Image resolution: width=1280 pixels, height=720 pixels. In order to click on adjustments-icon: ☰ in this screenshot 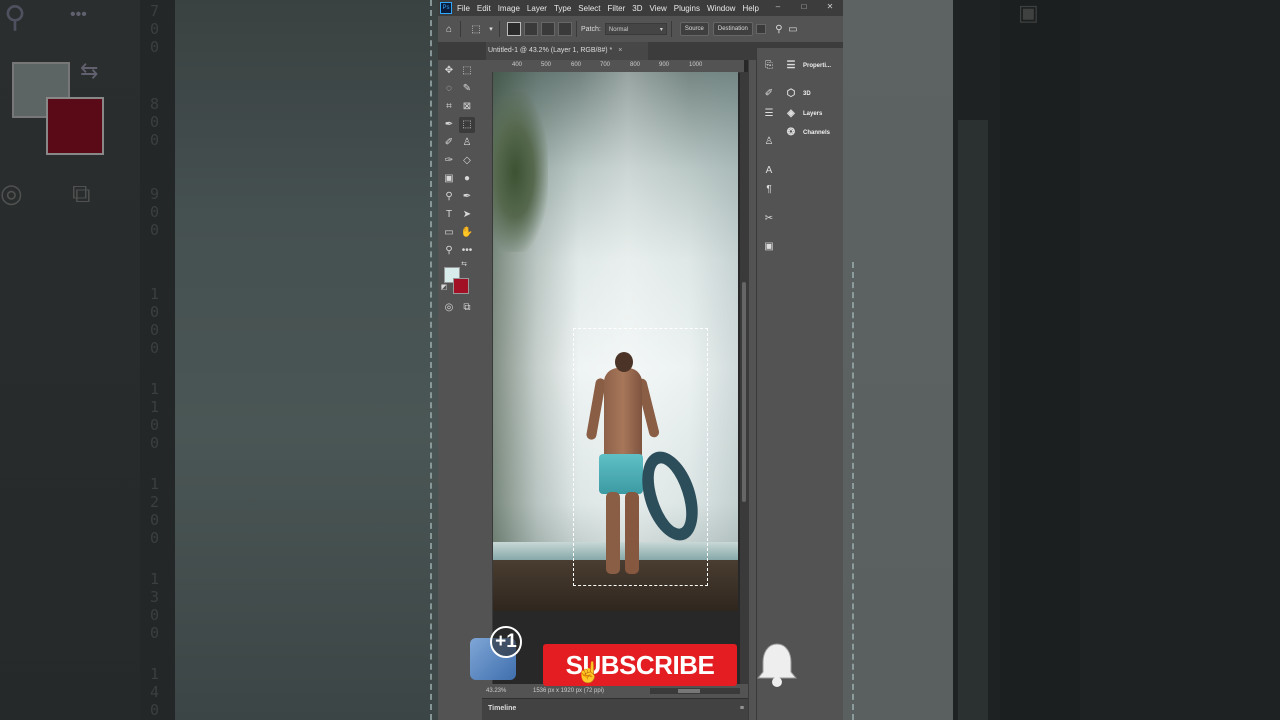, I will do `click(769, 114)`.